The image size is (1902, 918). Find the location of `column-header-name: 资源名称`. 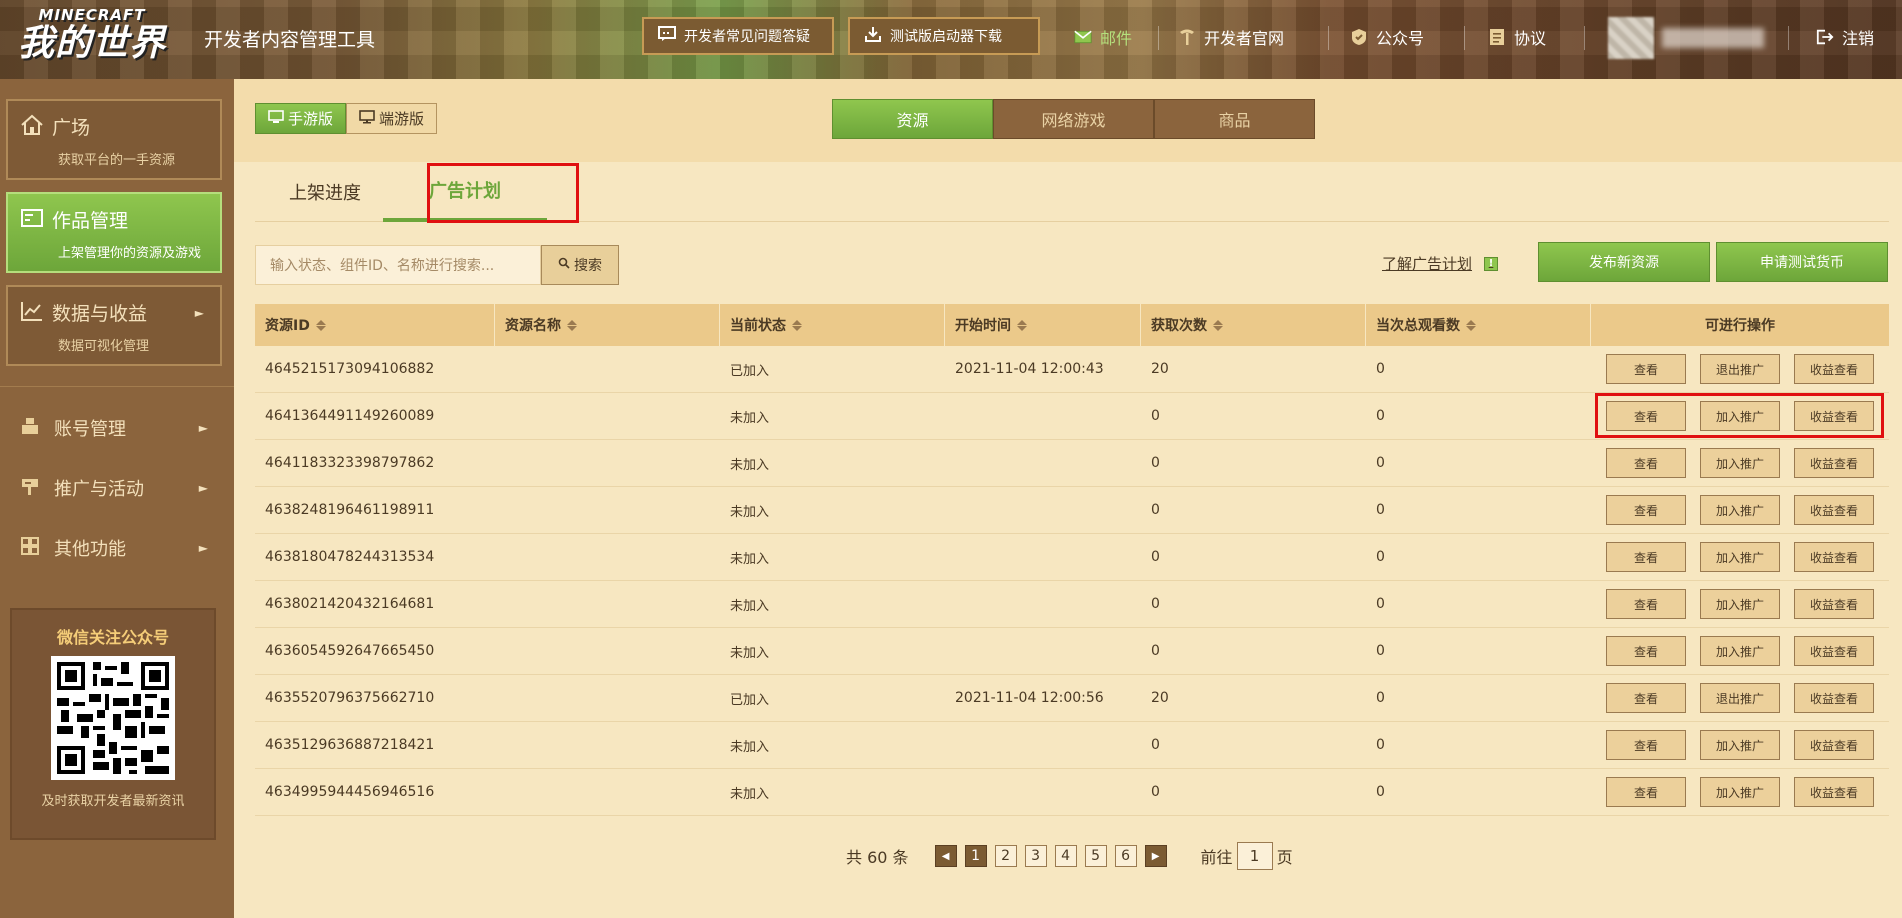

column-header-name: 资源名称 is located at coordinates (607, 325).